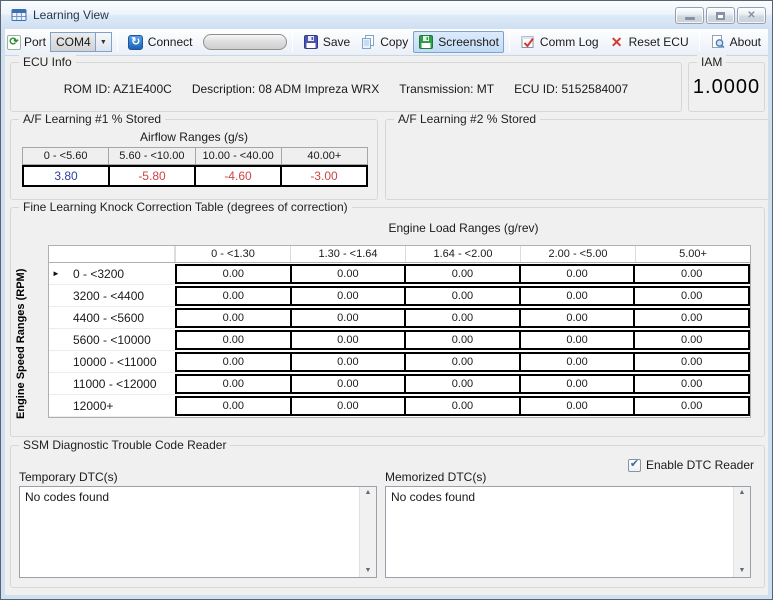 The height and width of the screenshot is (600, 773). What do you see at coordinates (198, 532) in the screenshot?
I see `temporary-dtc-textarea: No codes found ▲ ▼` at bounding box center [198, 532].